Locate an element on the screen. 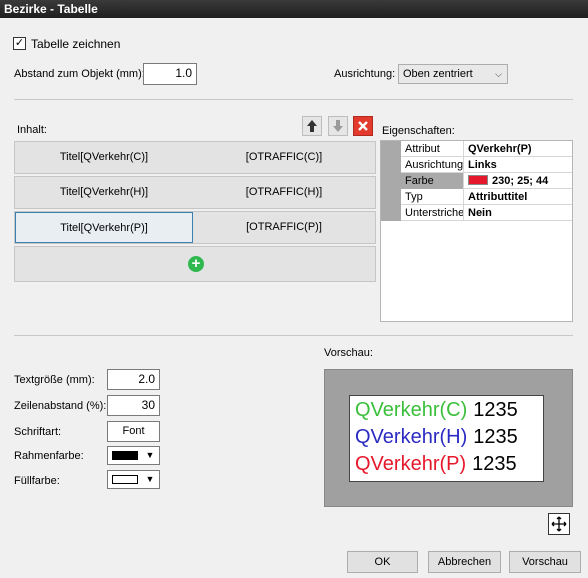 This screenshot has height=578, width=588. row-value-cell: [OTRAFFIC(H)] is located at coordinates (284, 192).